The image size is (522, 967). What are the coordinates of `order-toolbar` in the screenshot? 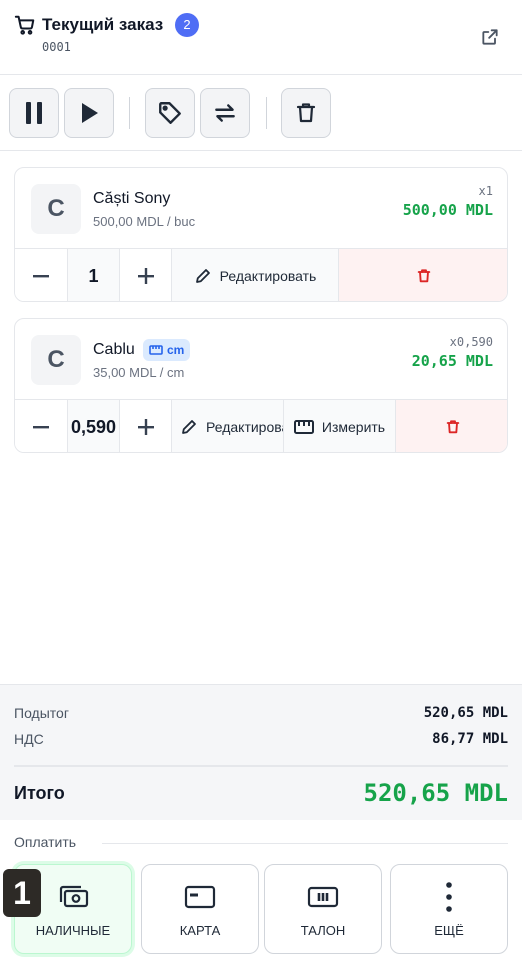 It's located at (261, 113).